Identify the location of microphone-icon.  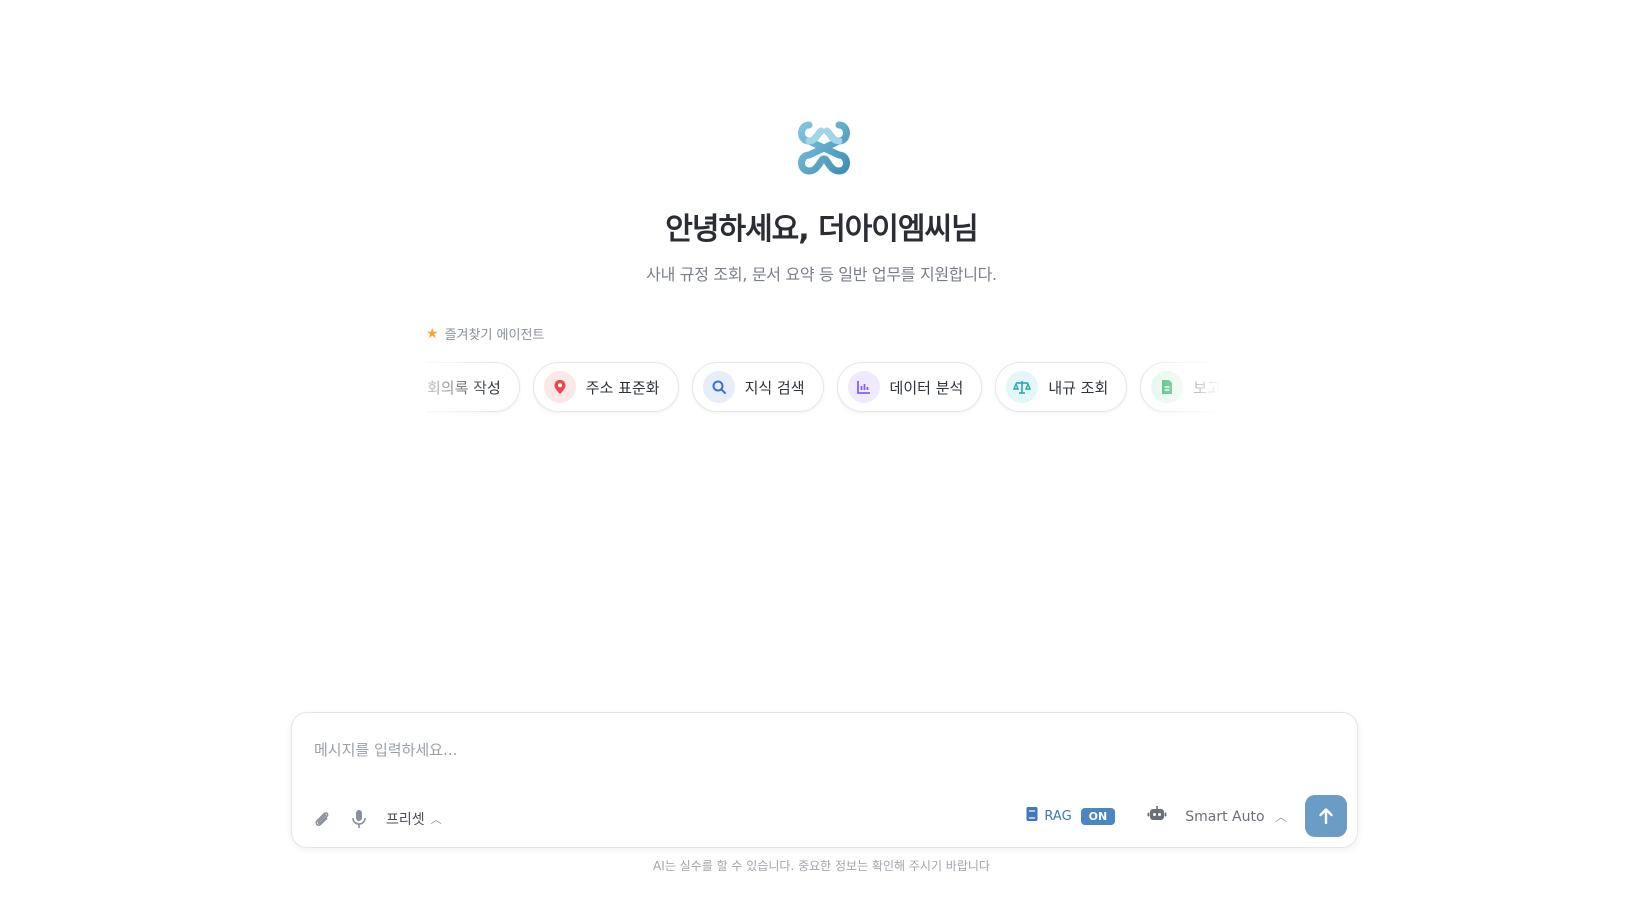
(359, 819).